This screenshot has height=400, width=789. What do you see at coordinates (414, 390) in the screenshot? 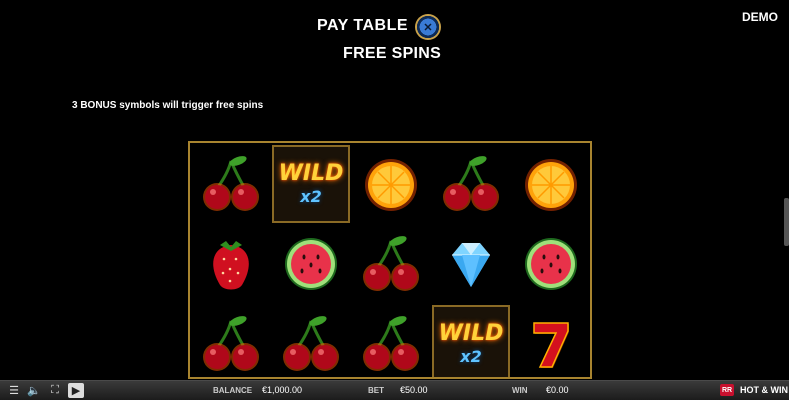
I see `bet-value: €50.00` at bounding box center [414, 390].